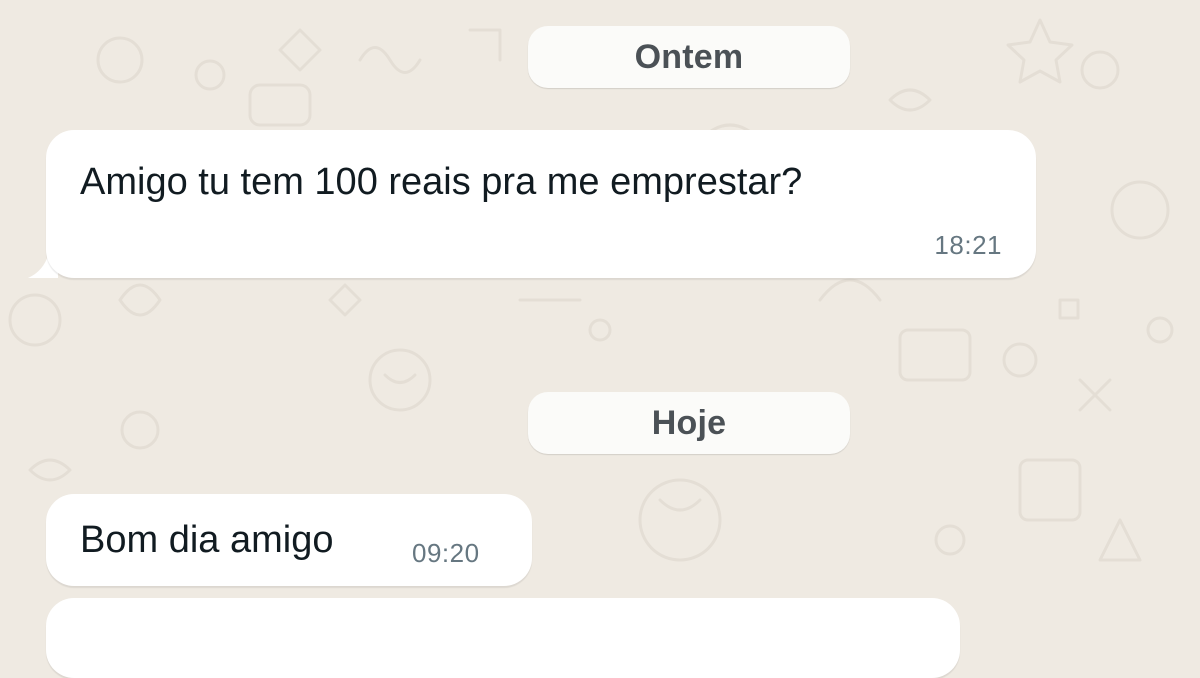  Describe the element at coordinates (441, 182) in the screenshot. I see `message-text: Amigo tu tem 100 reais pra me emprestar?` at that location.